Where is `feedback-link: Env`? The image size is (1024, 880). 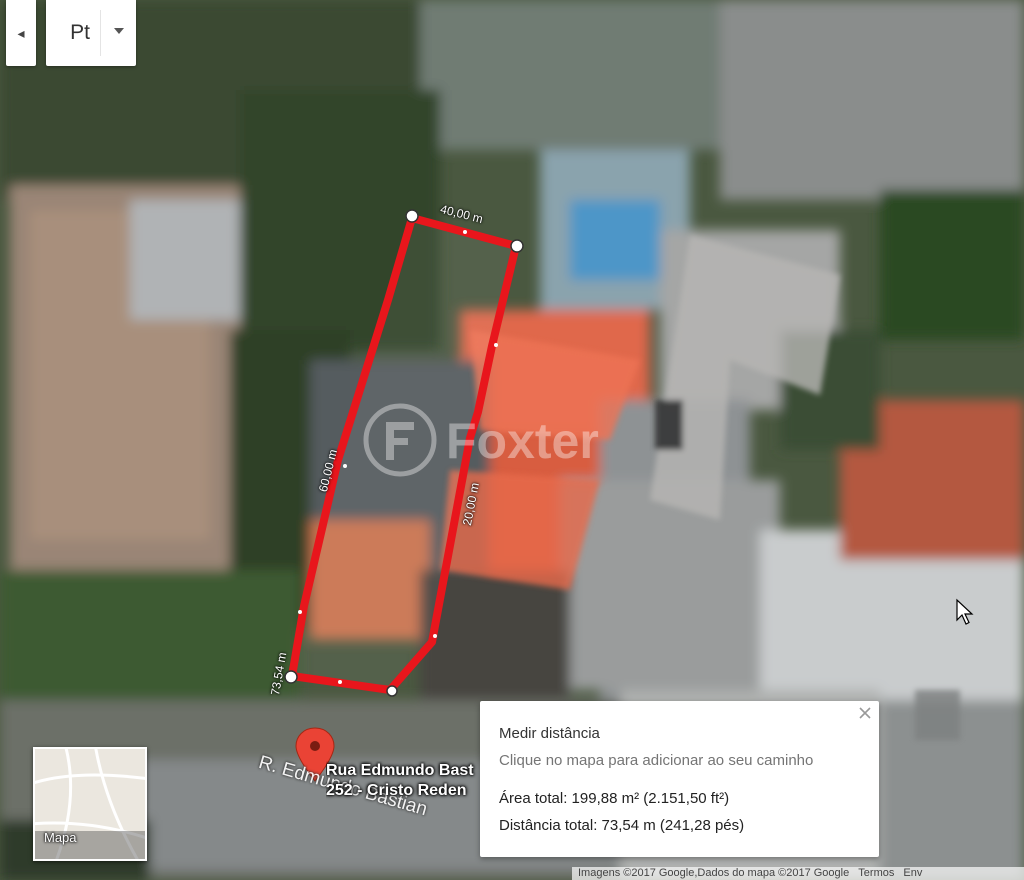
feedback-link: Env is located at coordinates (912, 873).